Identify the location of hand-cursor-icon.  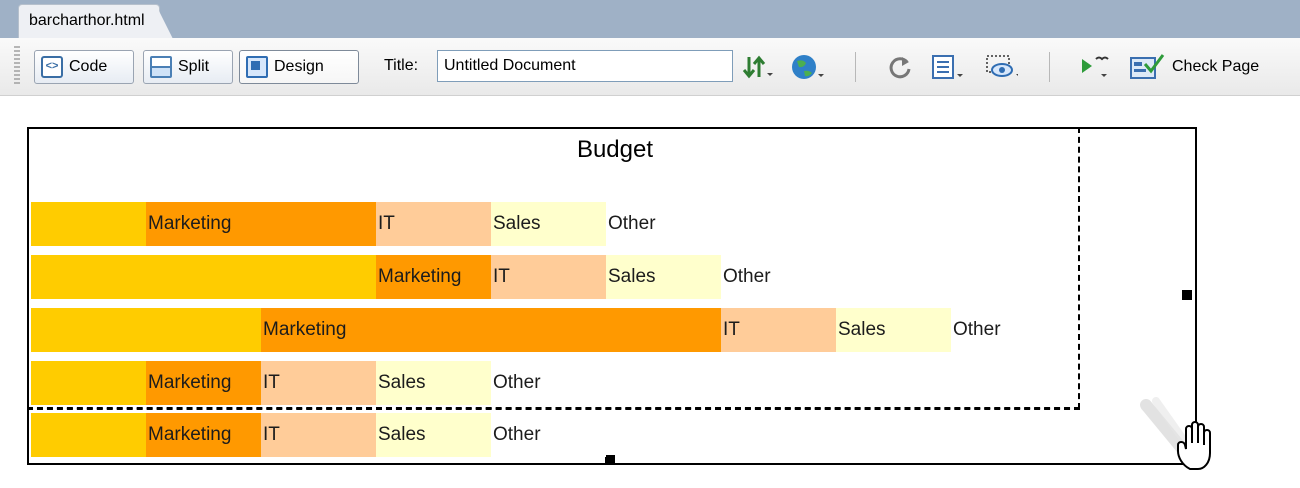
(1175, 433).